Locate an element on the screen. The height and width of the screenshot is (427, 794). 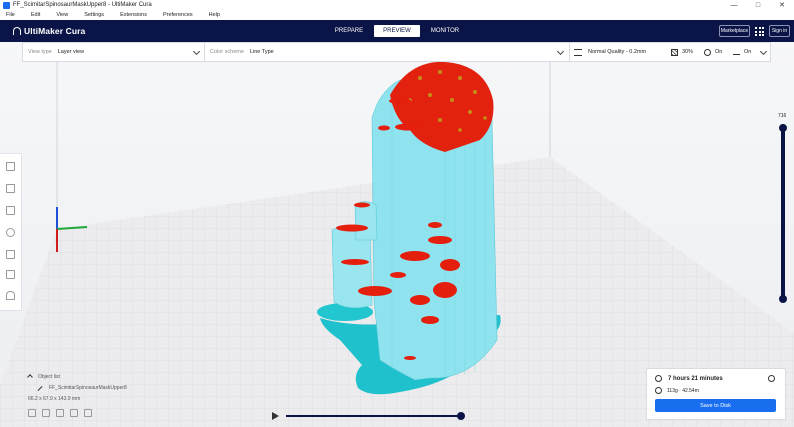
menu-edit: Edit is located at coordinates (35, 15).